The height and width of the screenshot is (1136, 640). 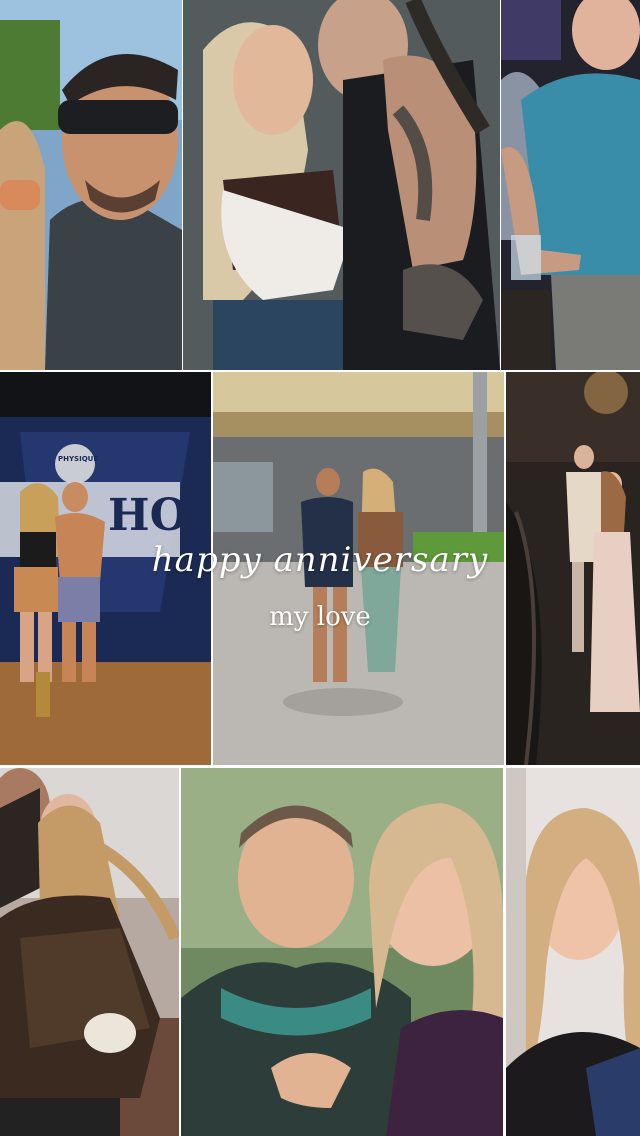 I want to click on banner-partial-text: HO, so click(x=148, y=515).